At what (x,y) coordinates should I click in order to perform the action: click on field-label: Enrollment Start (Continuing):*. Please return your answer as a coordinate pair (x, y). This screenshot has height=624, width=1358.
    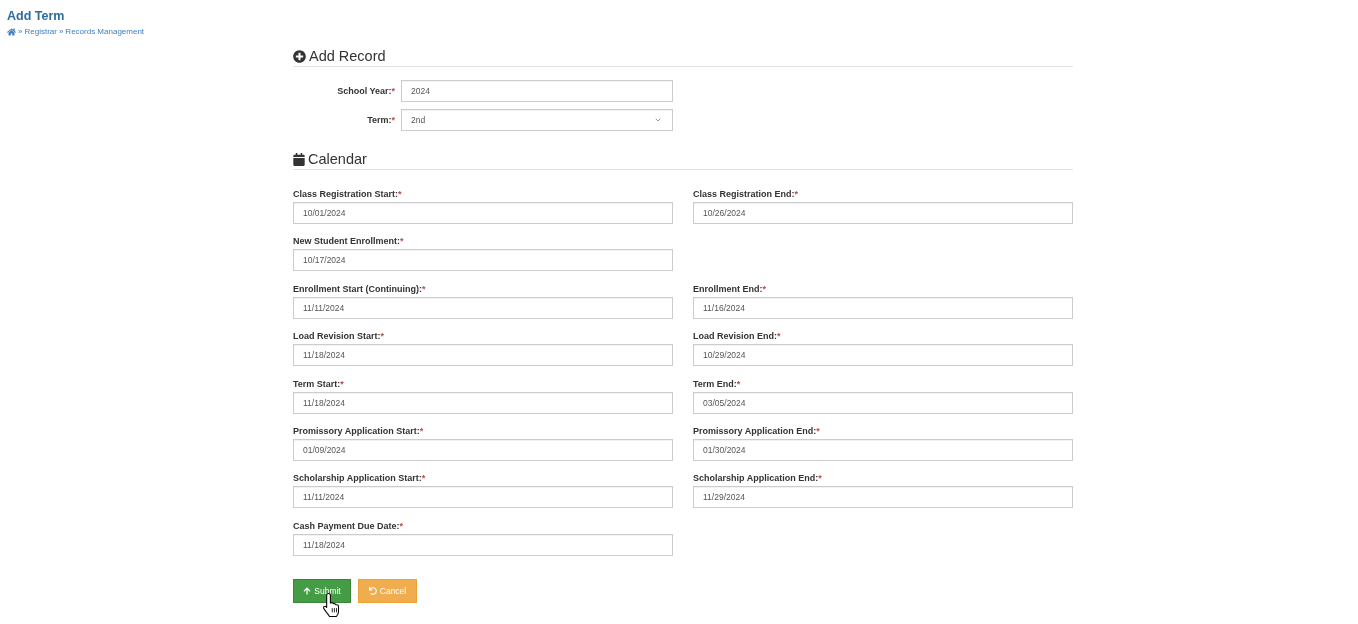
    Looking at the image, I should click on (360, 289).